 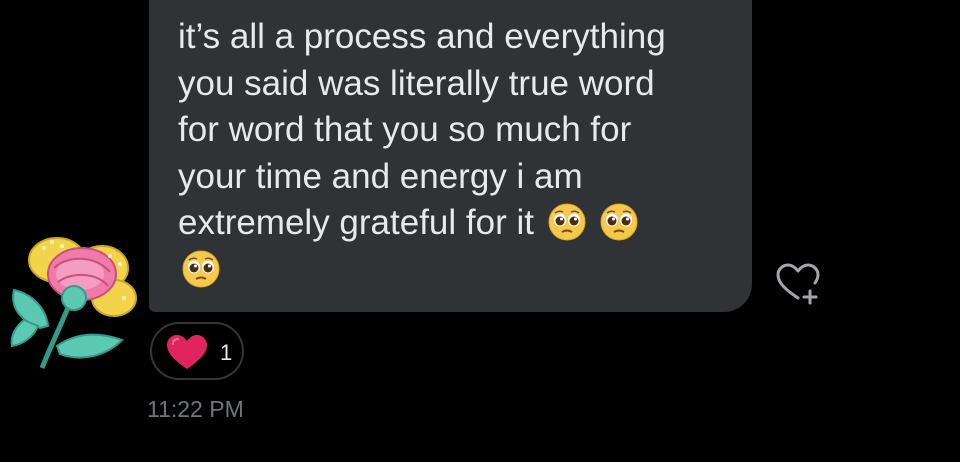 I want to click on red-heart-icon, so click(x=187, y=352).